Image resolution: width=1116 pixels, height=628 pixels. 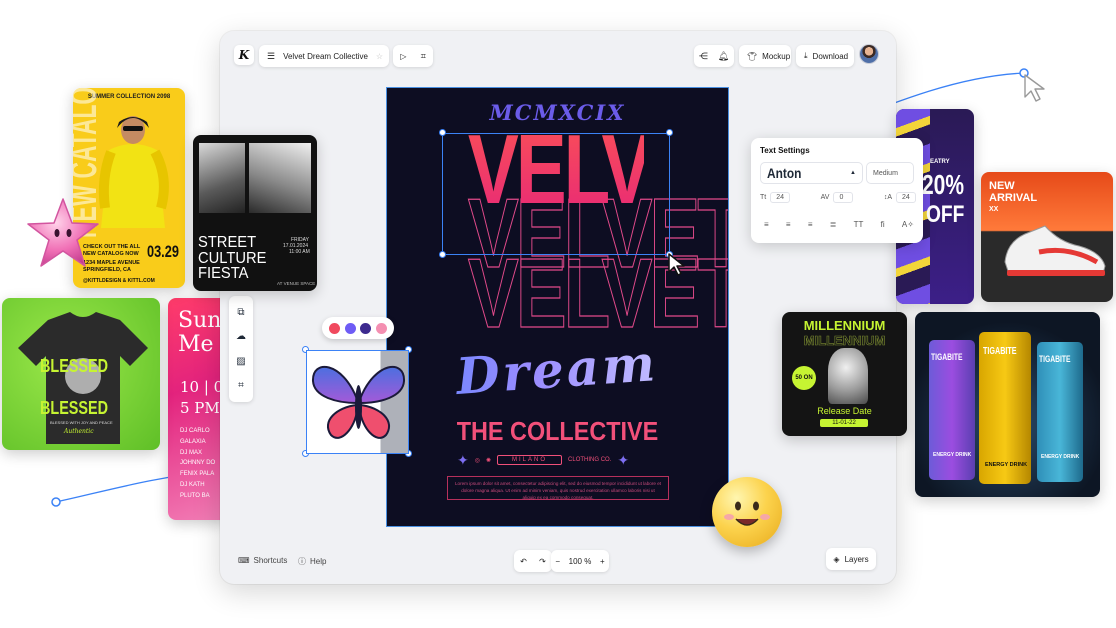 I want to click on align-center-icon: ≡, so click(x=788, y=224).